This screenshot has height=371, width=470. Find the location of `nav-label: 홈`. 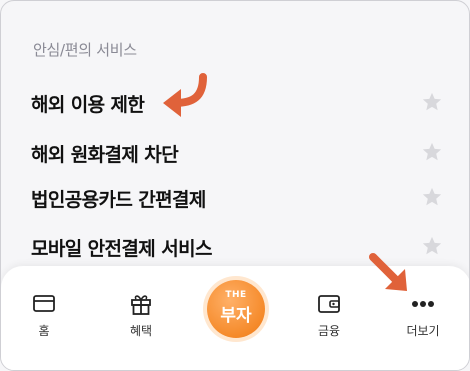

nav-label: 홈 is located at coordinates (44, 331).